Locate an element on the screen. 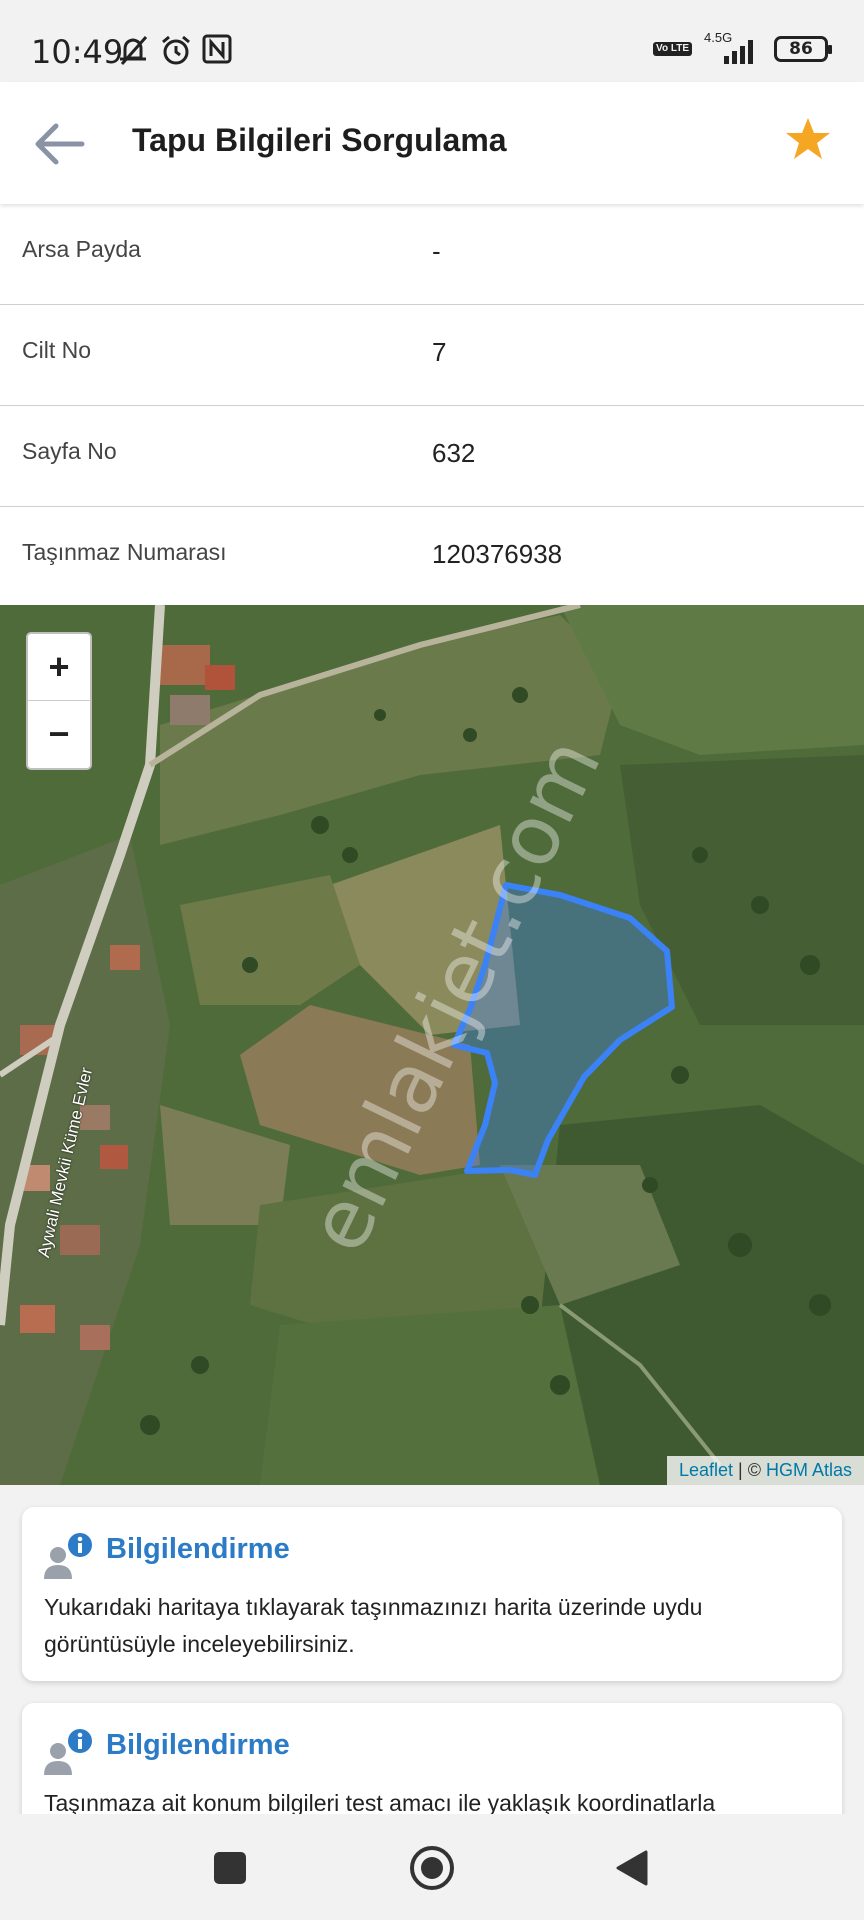  info-row: Arsa Payda - is located at coordinates (432, 254).